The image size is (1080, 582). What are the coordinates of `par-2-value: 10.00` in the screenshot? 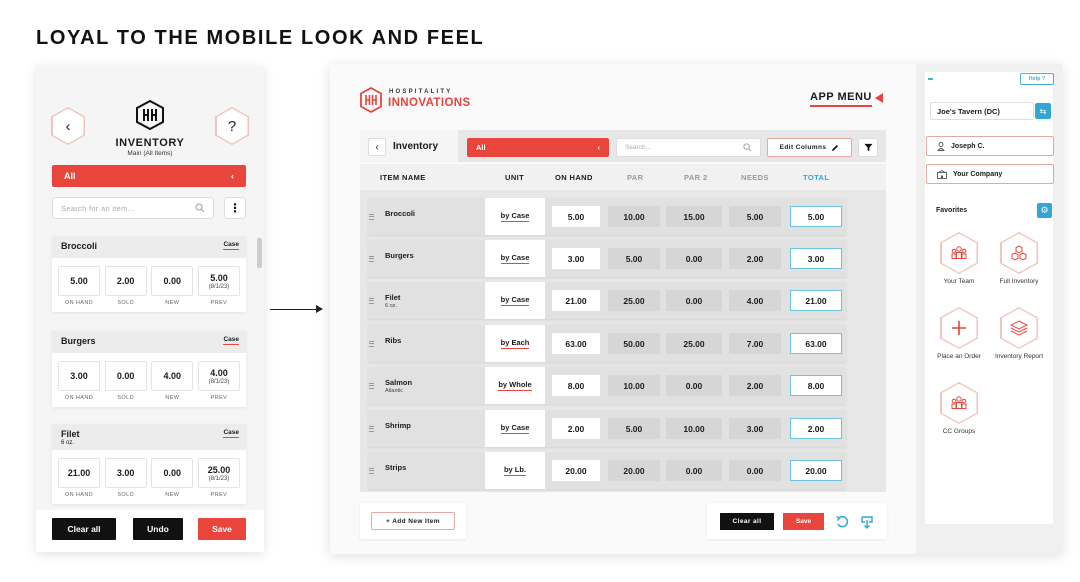 It's located at (694, 428).